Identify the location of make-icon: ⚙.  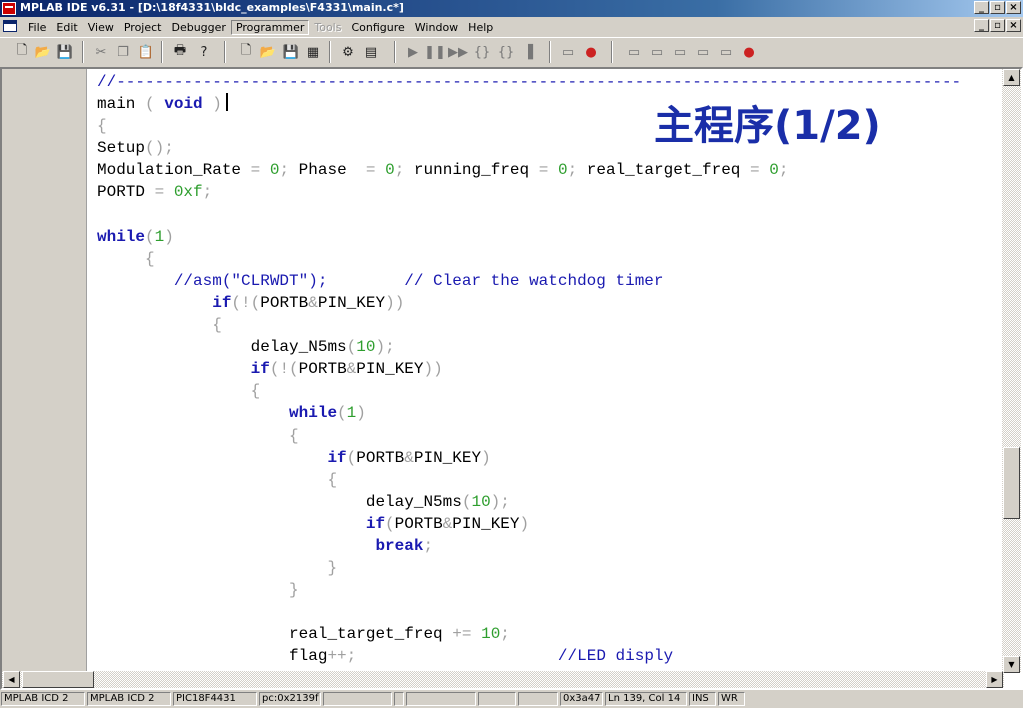
(348, 52).